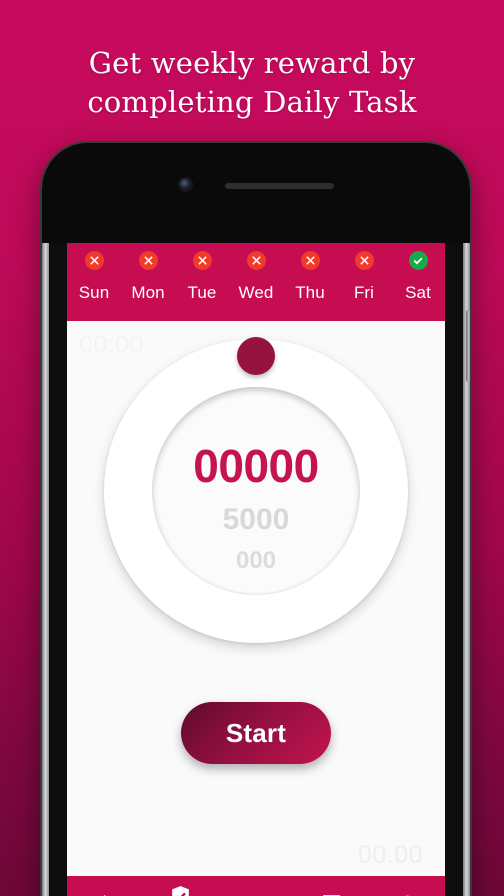 The height and width of the screenshot is (896, 504). I want to click on timer-sub-value: 5000, so click(256, 519).